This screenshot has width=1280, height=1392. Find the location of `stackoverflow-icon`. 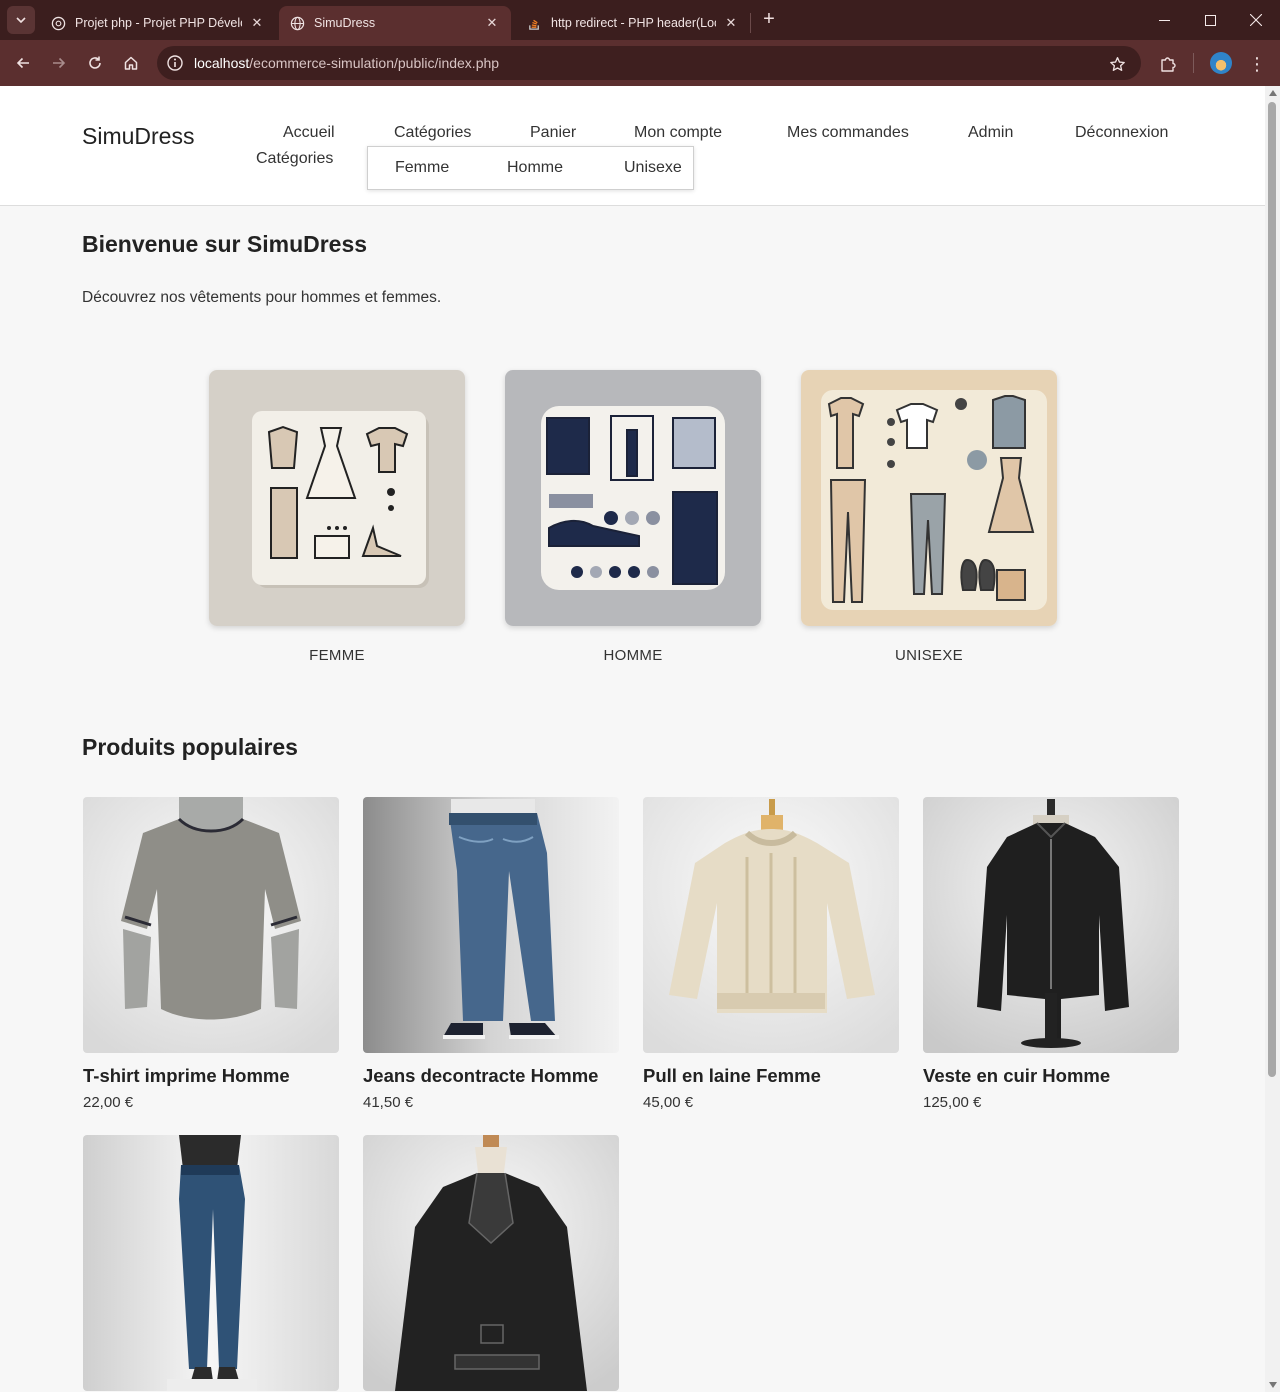

stackoverflow-icon is located at coordinates (534, 23).